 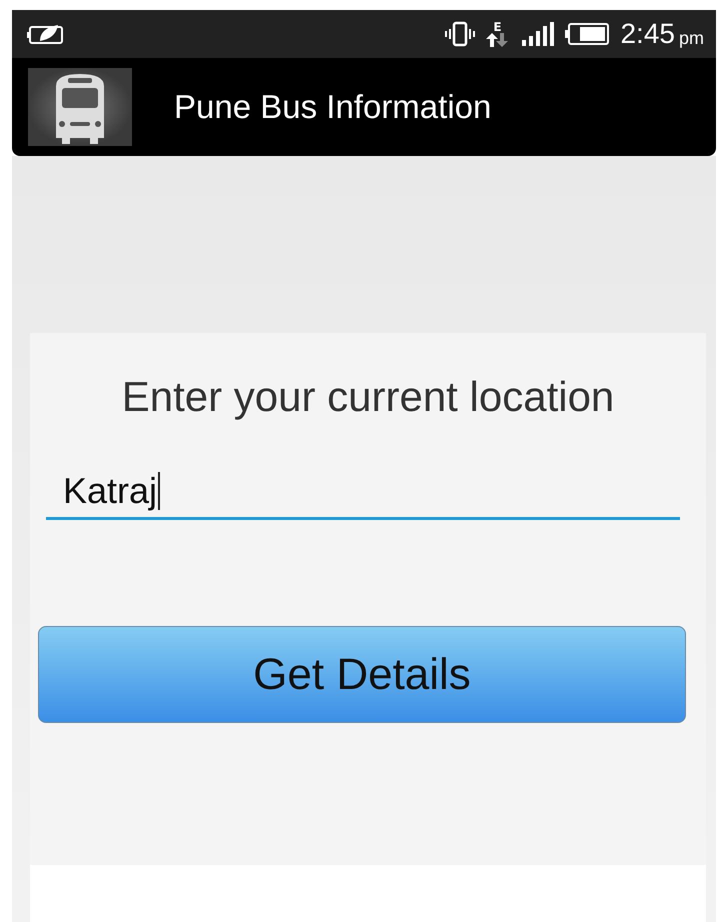 I want to click on get-details-button: Get Details, so click(x=362, y=674).